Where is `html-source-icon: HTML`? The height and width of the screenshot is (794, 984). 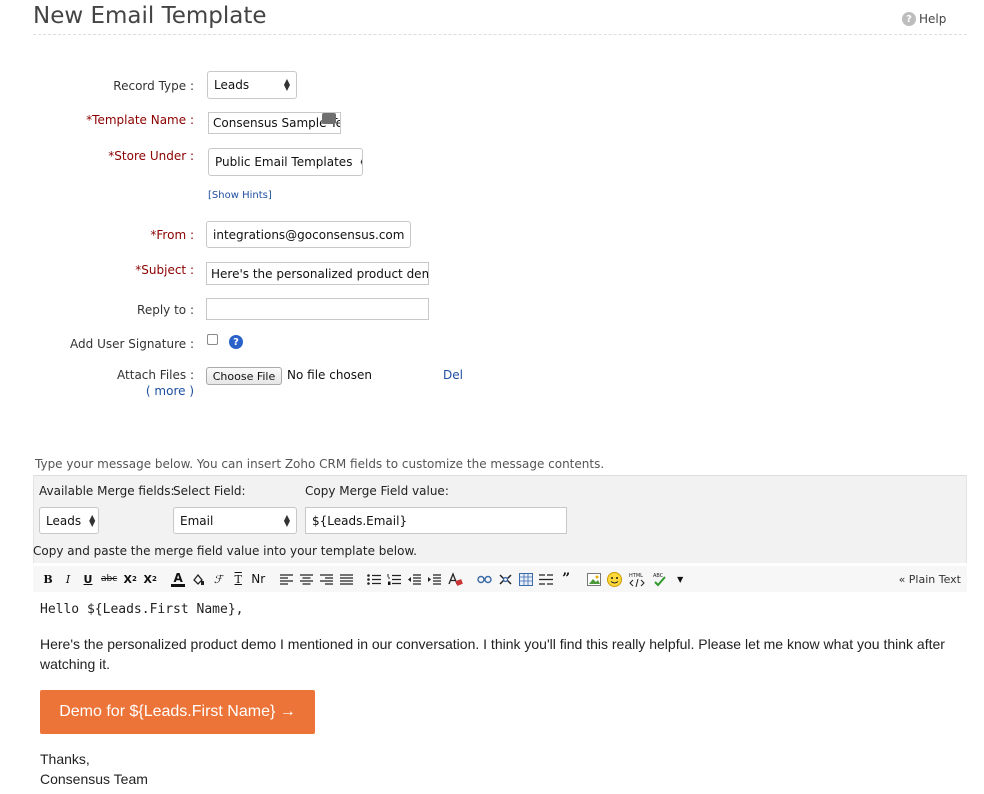 html-source-icon: HTML is located at coordinates (637, 579).